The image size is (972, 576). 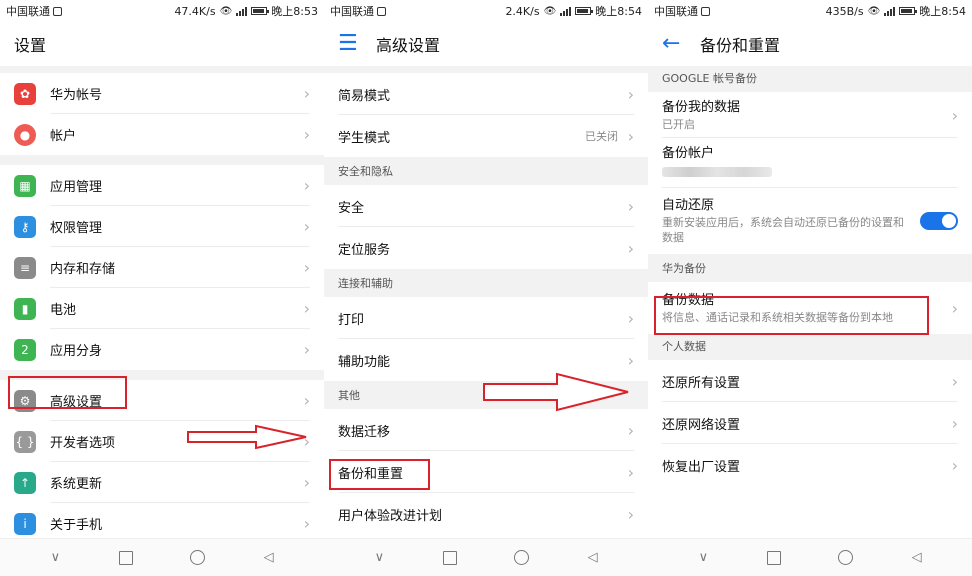 What do you see at coordinates (349, 44) in the screenshot?
I see `menu-icon: ☰` at bounding box center [349, 44].